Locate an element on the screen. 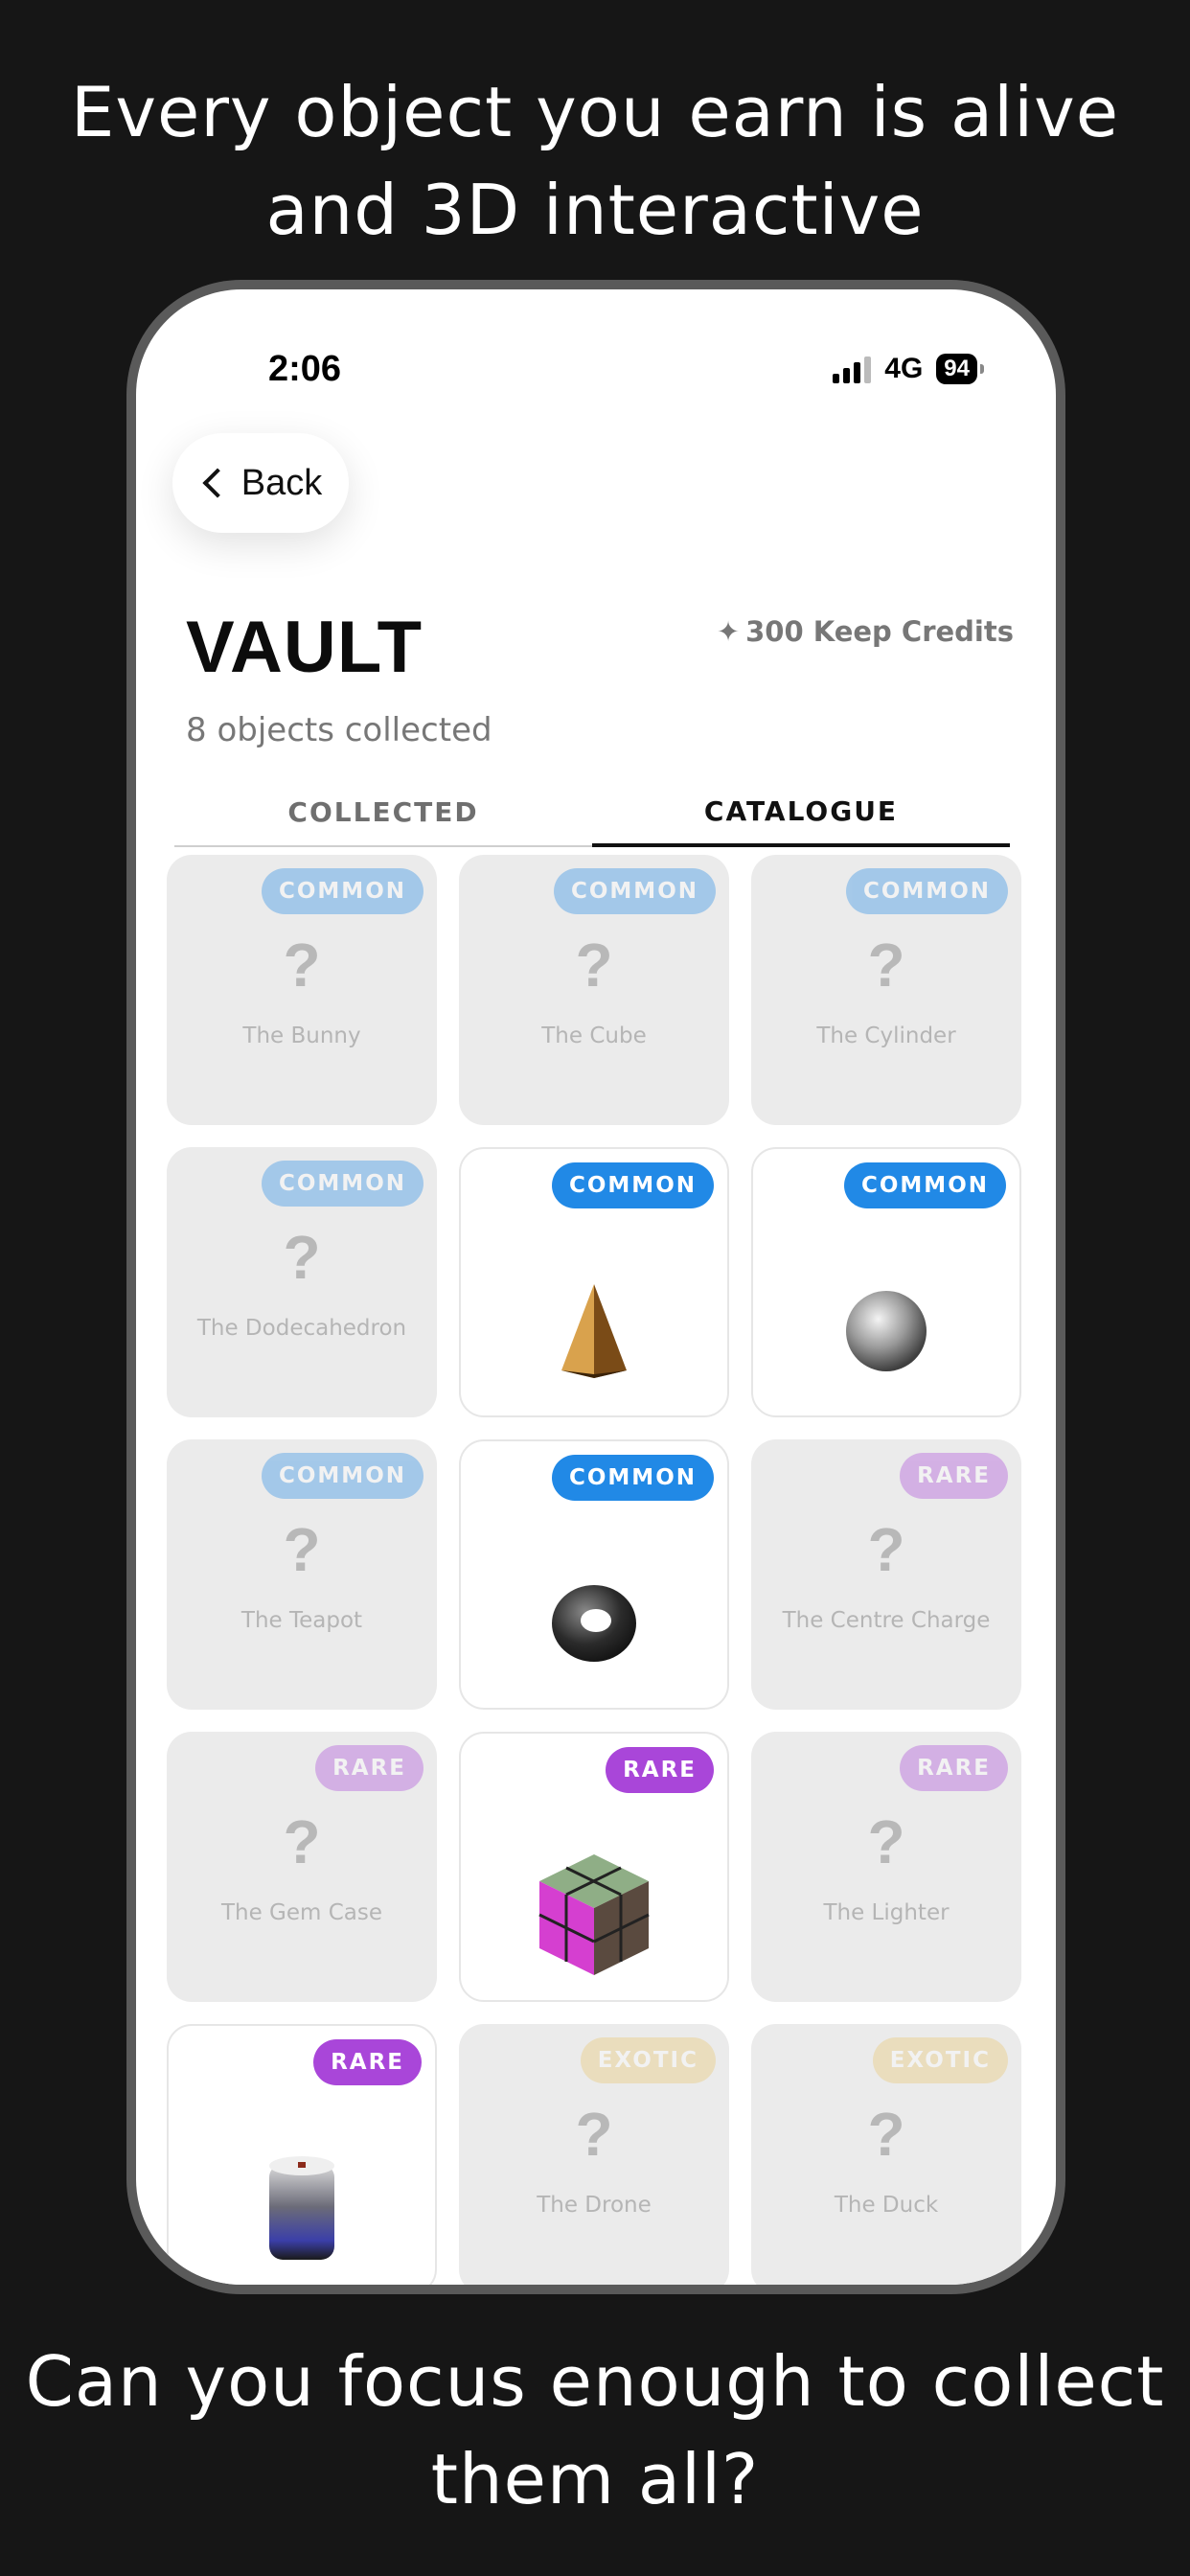 The image size is (1190, 2576). headline-top-line-1: Every object you earn is alive is located at coordinates (595, 112).